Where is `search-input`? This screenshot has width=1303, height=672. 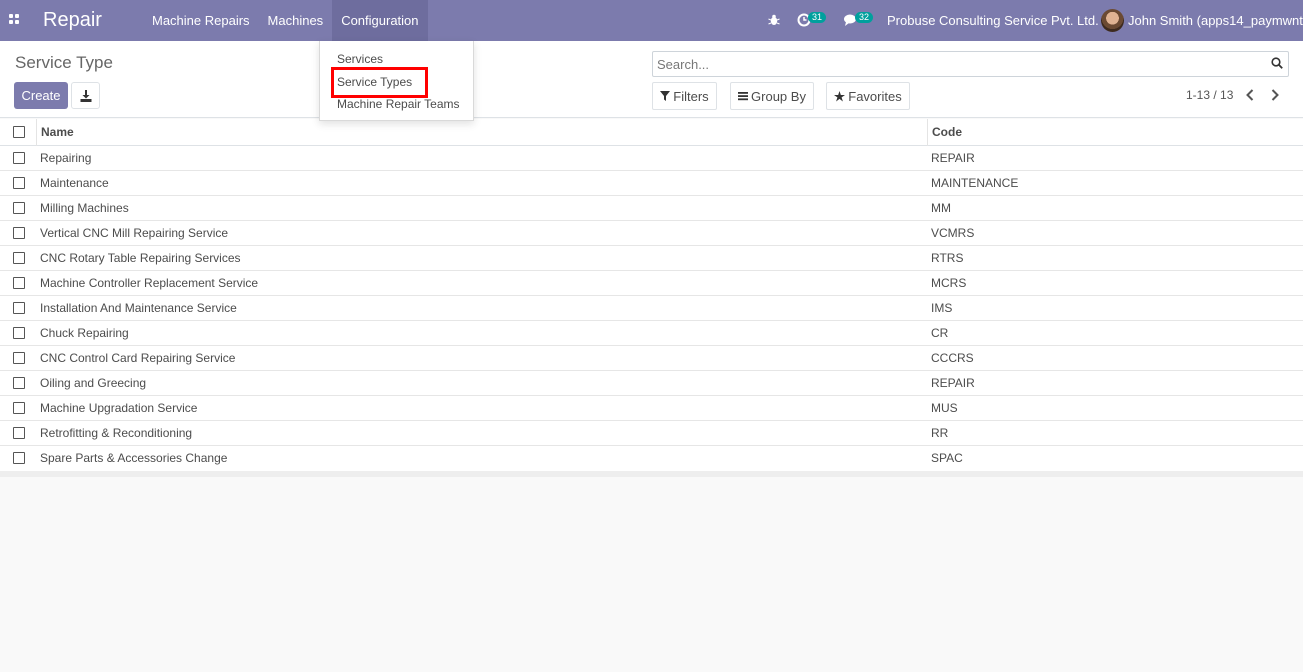
search-input is located at coordinates (957, 64).